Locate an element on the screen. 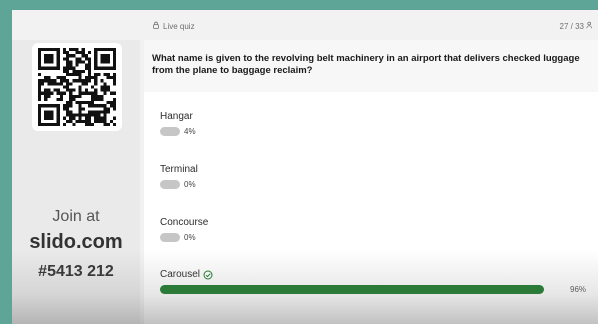  event-code: #5413 212 is located at coordinates (76, 271).